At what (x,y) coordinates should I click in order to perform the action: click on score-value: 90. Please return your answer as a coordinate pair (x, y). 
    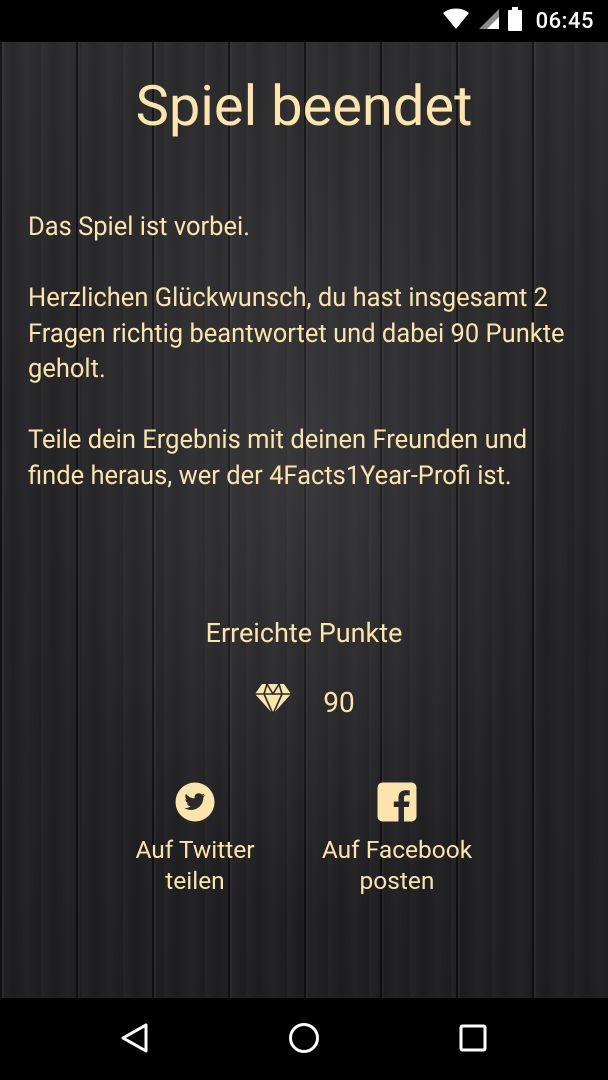
    Looking at the image, I should click on (339, 702).